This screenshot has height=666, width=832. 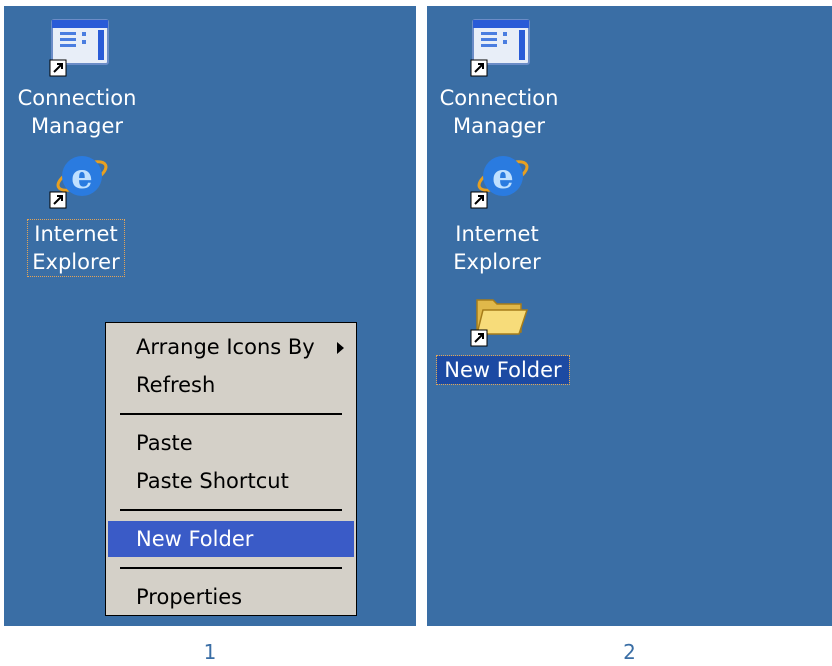 I want to click on menu-item-new-folder: New Folder, so click(x=231, y=539).